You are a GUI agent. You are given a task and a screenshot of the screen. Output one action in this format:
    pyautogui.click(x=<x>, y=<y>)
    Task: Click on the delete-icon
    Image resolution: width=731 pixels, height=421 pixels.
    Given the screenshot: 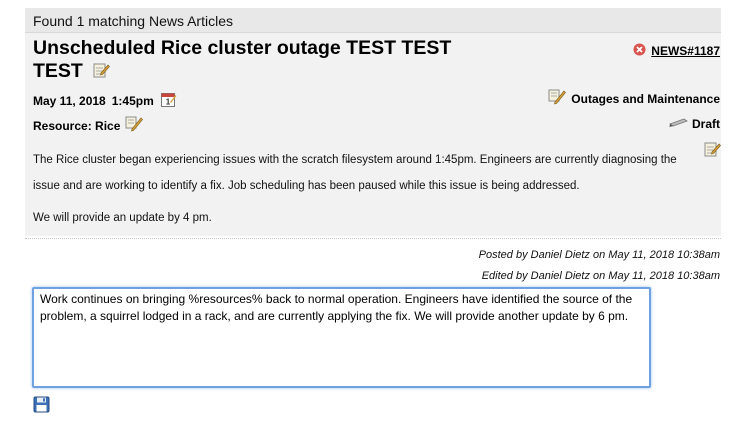 What is the action you would take?
    pyautogui.click(x=639, y=51)
    